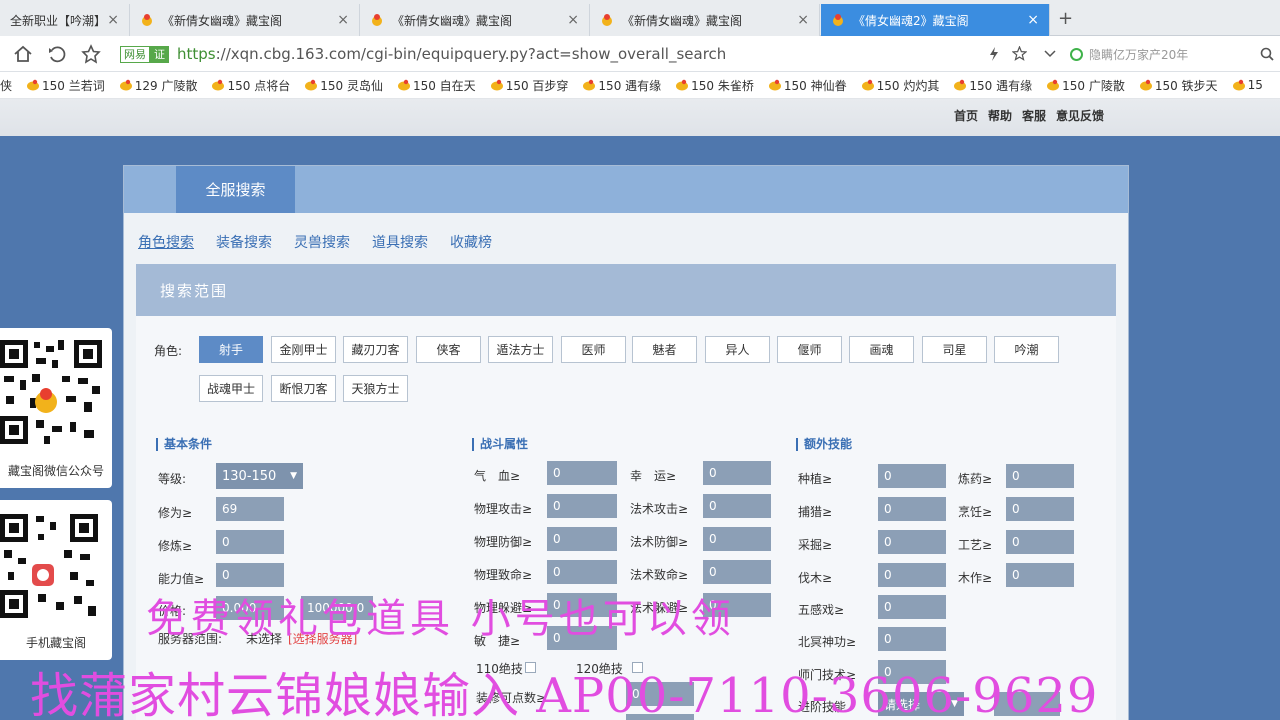 This screenshot has width=1280, height=720. What do you see at coordinates (303, 349) in the screenshot?
I see `role-button: 金刚甲士` at bounding box center [303, 349].